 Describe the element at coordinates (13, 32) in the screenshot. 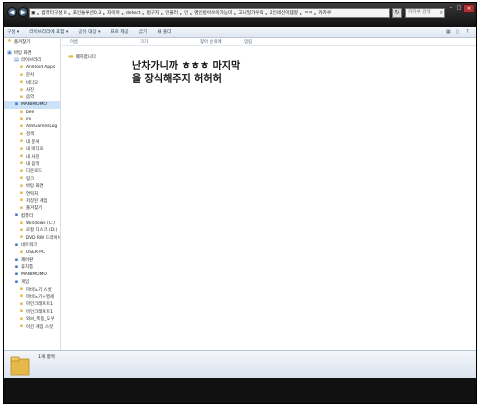

I see `toolbar-item: 구성 ▾` at that location.